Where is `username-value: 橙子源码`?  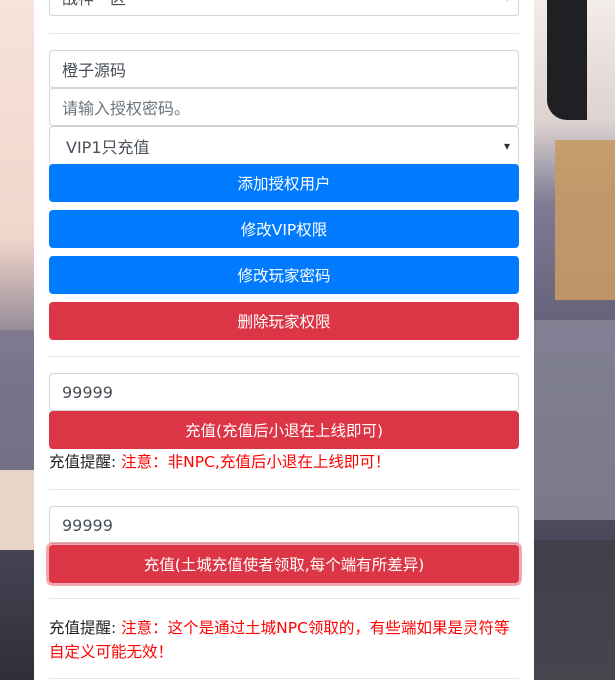 username-value: 橙子源码 is located at coordinates (94, 70).